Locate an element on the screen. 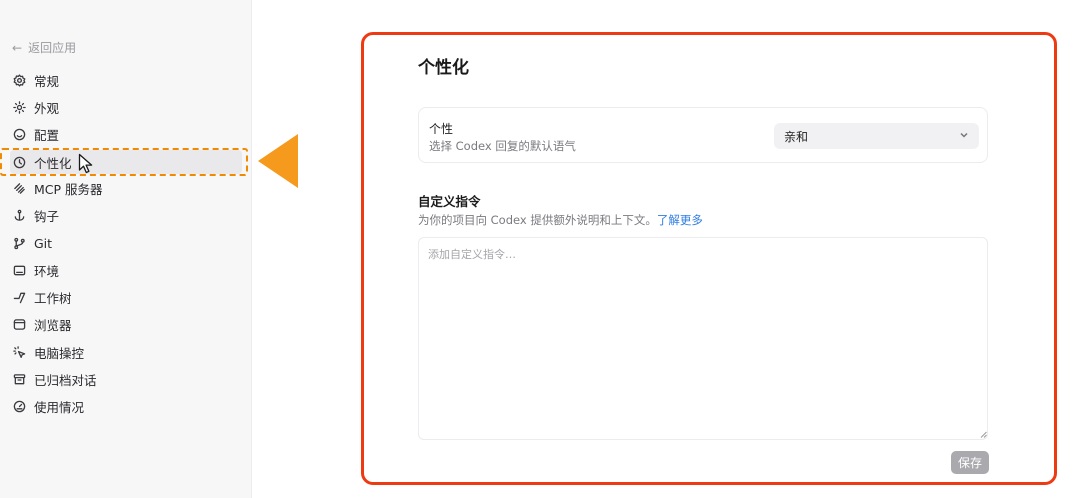 The width and height of the screenshot is (1080, 498). personality-select: 亲和 is located at coordinates (876, 136).